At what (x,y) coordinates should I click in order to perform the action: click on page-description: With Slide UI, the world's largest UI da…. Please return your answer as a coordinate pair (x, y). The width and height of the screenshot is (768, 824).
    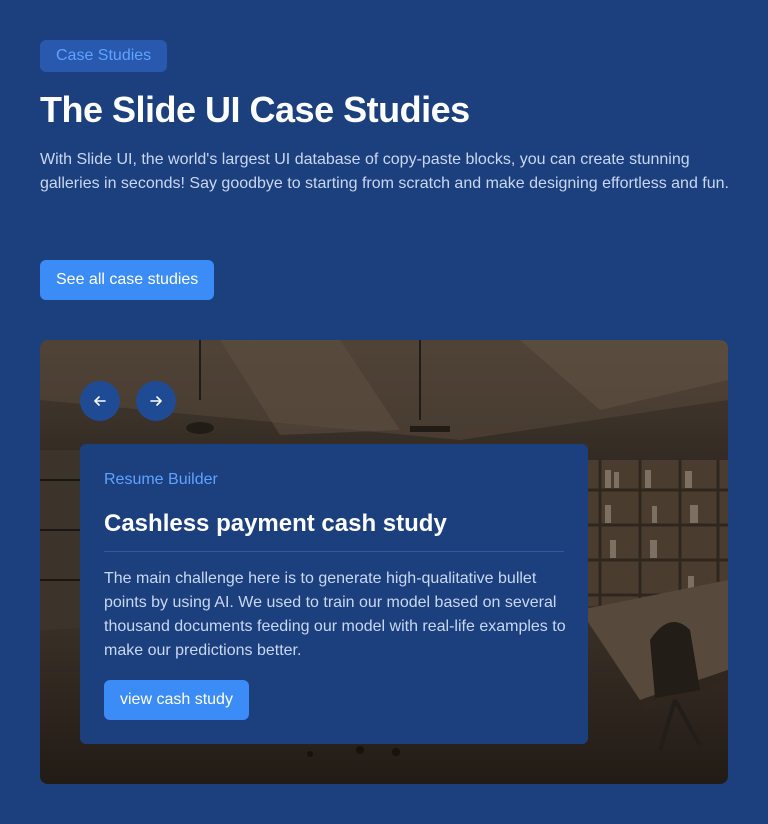
    Looking at the image, I should click on (384, 171).